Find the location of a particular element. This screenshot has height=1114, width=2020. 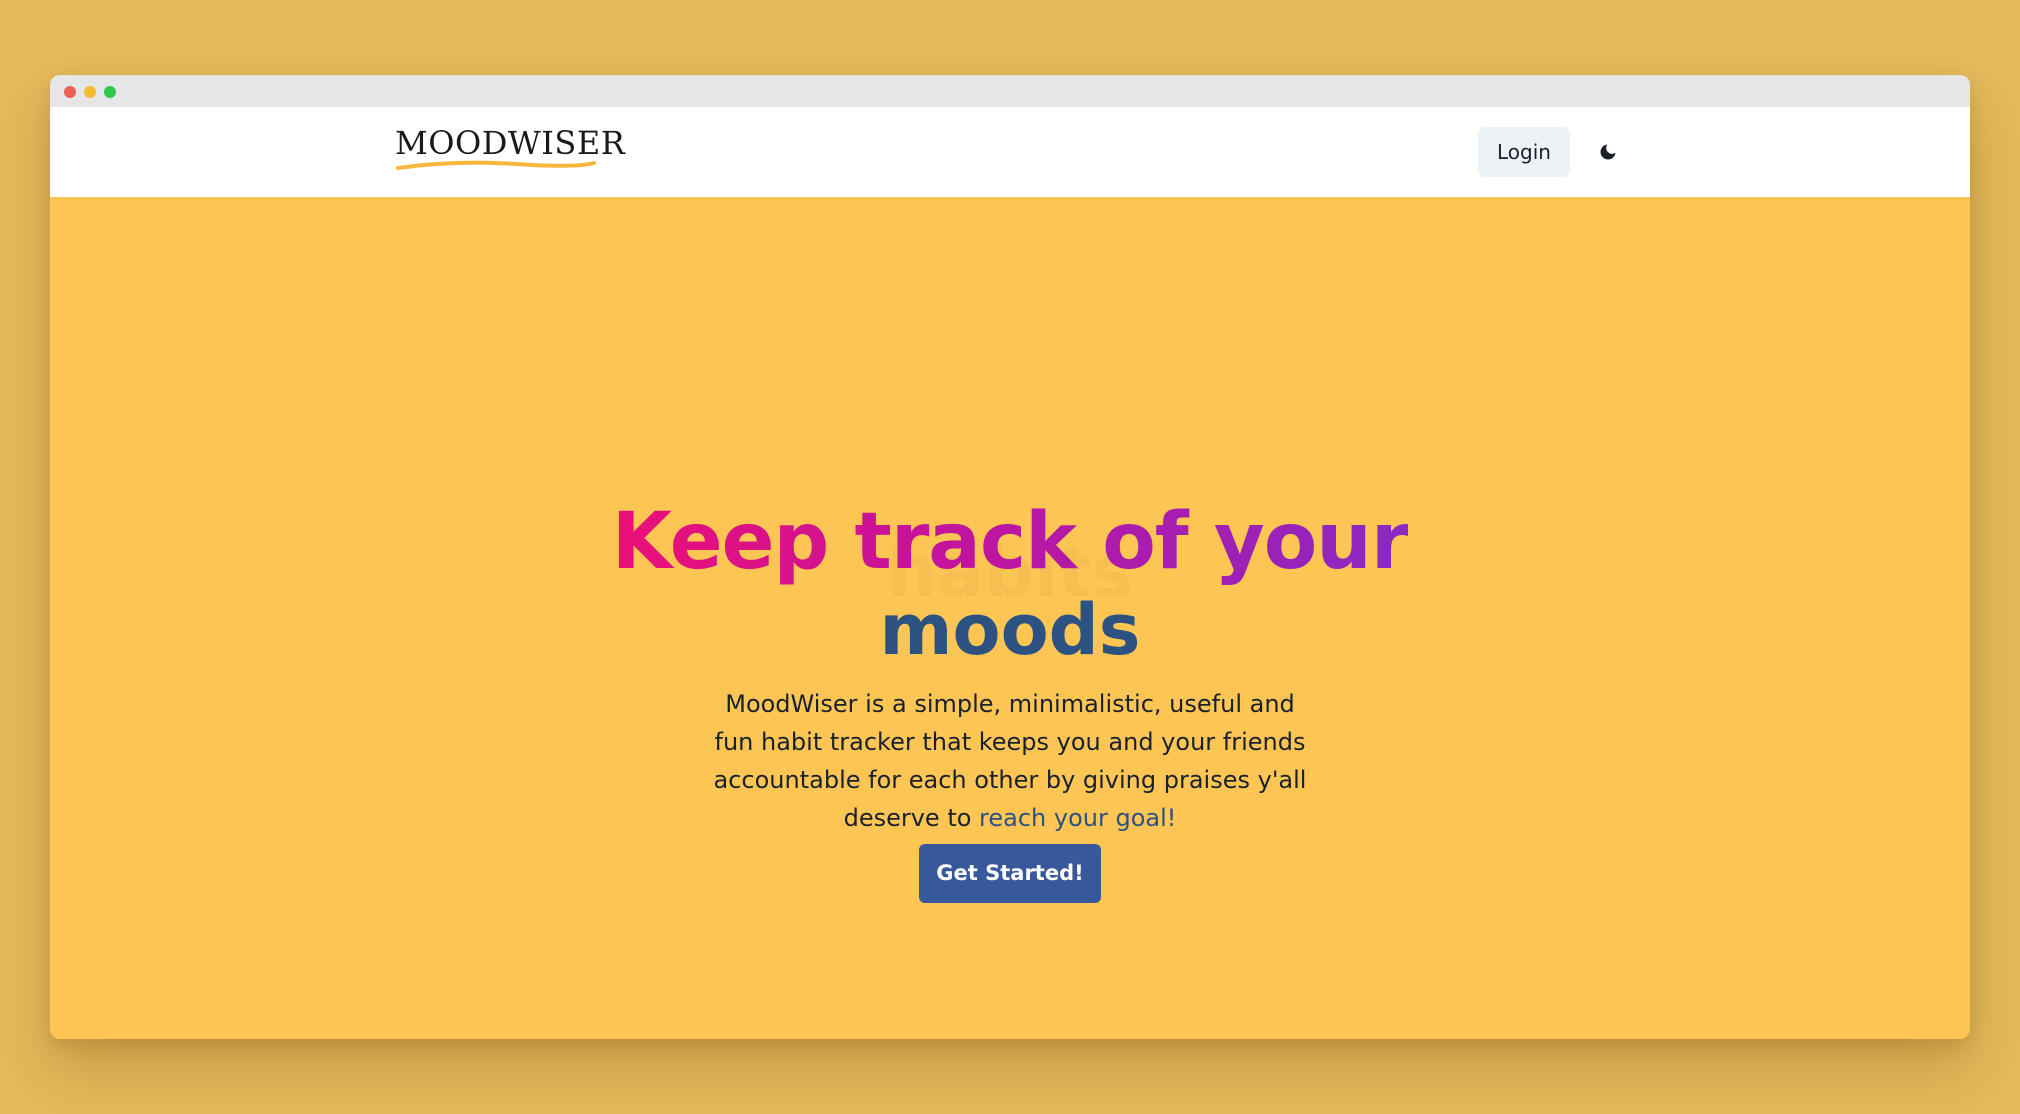

rotating-word: moods is located at coordinates (1010, 630).